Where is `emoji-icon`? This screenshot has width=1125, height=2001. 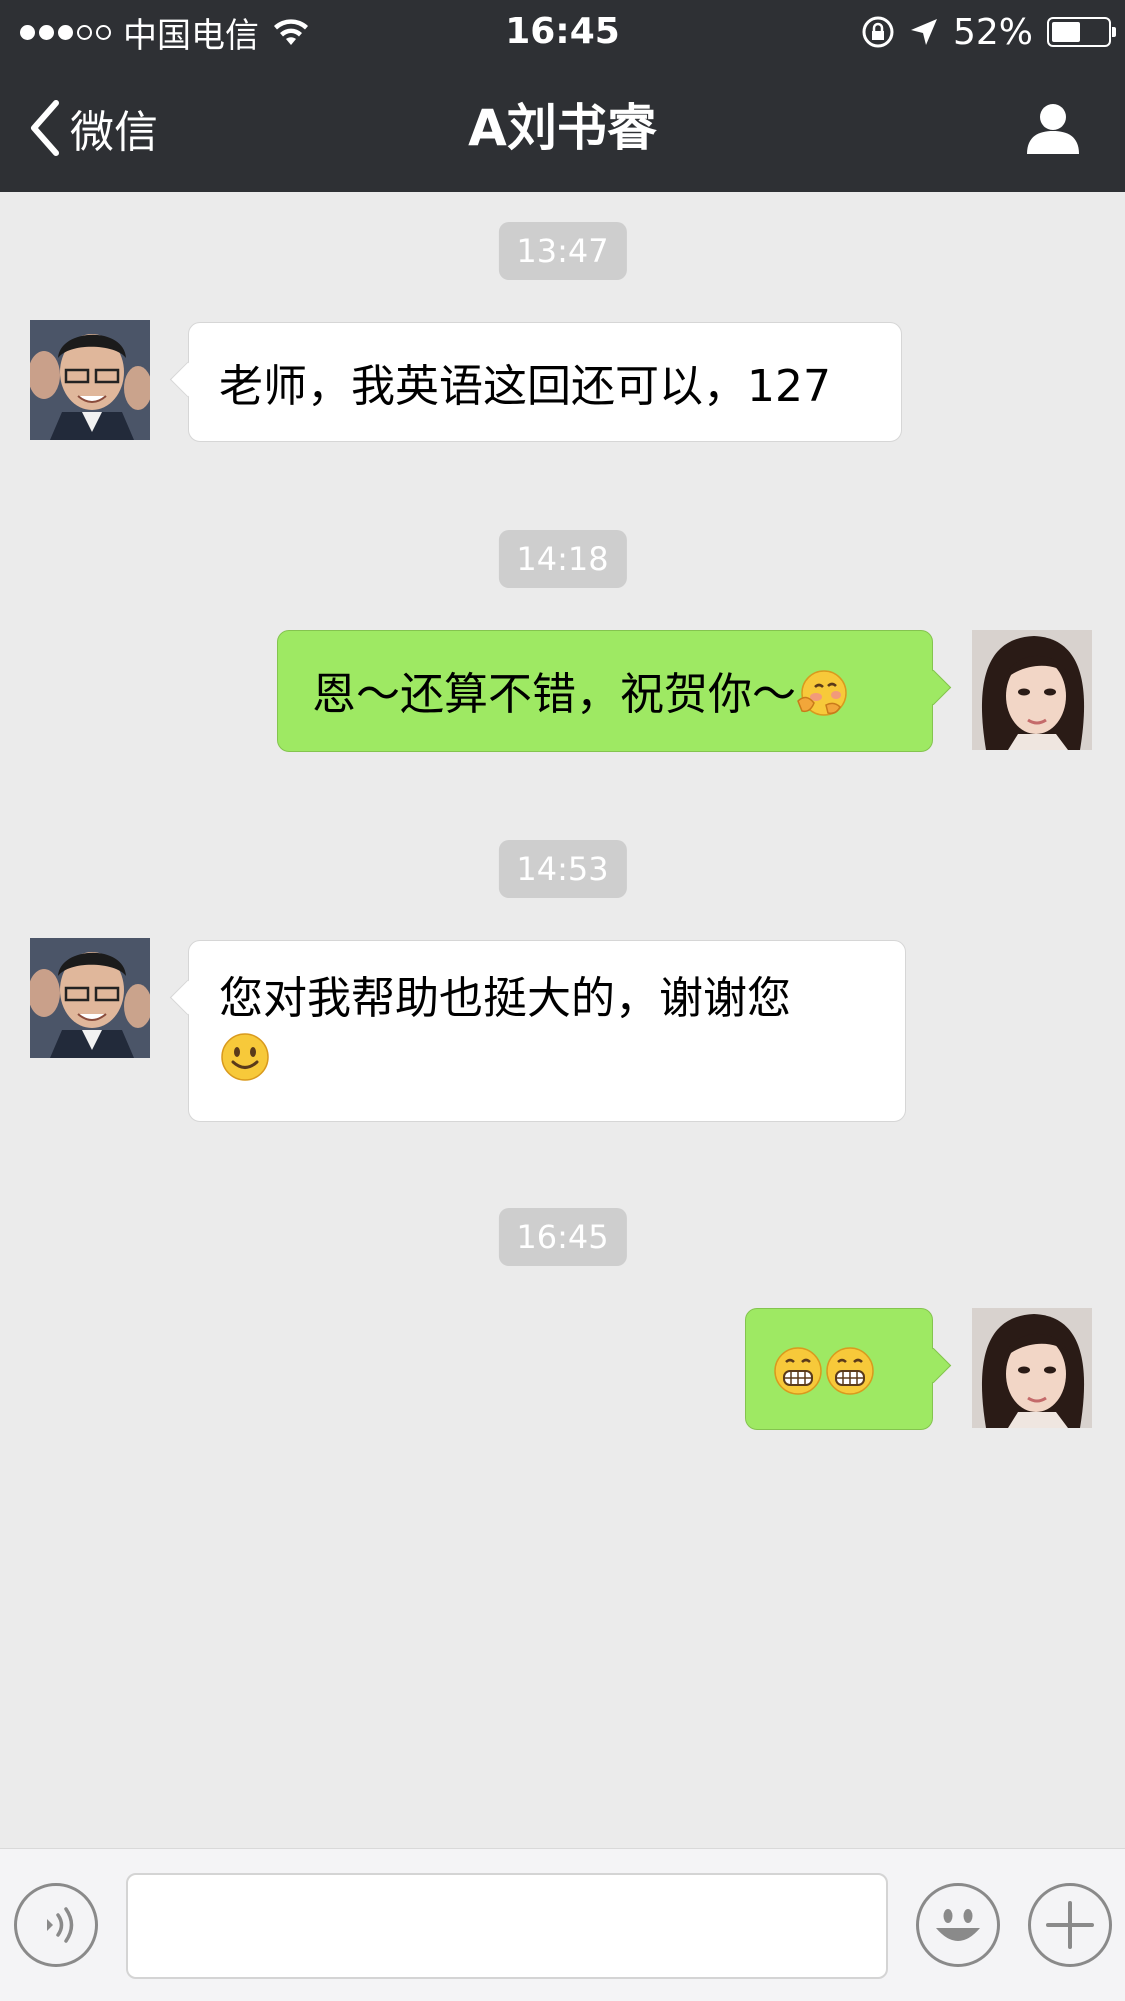 emoji-icon is located at coordinates (958, 1925).